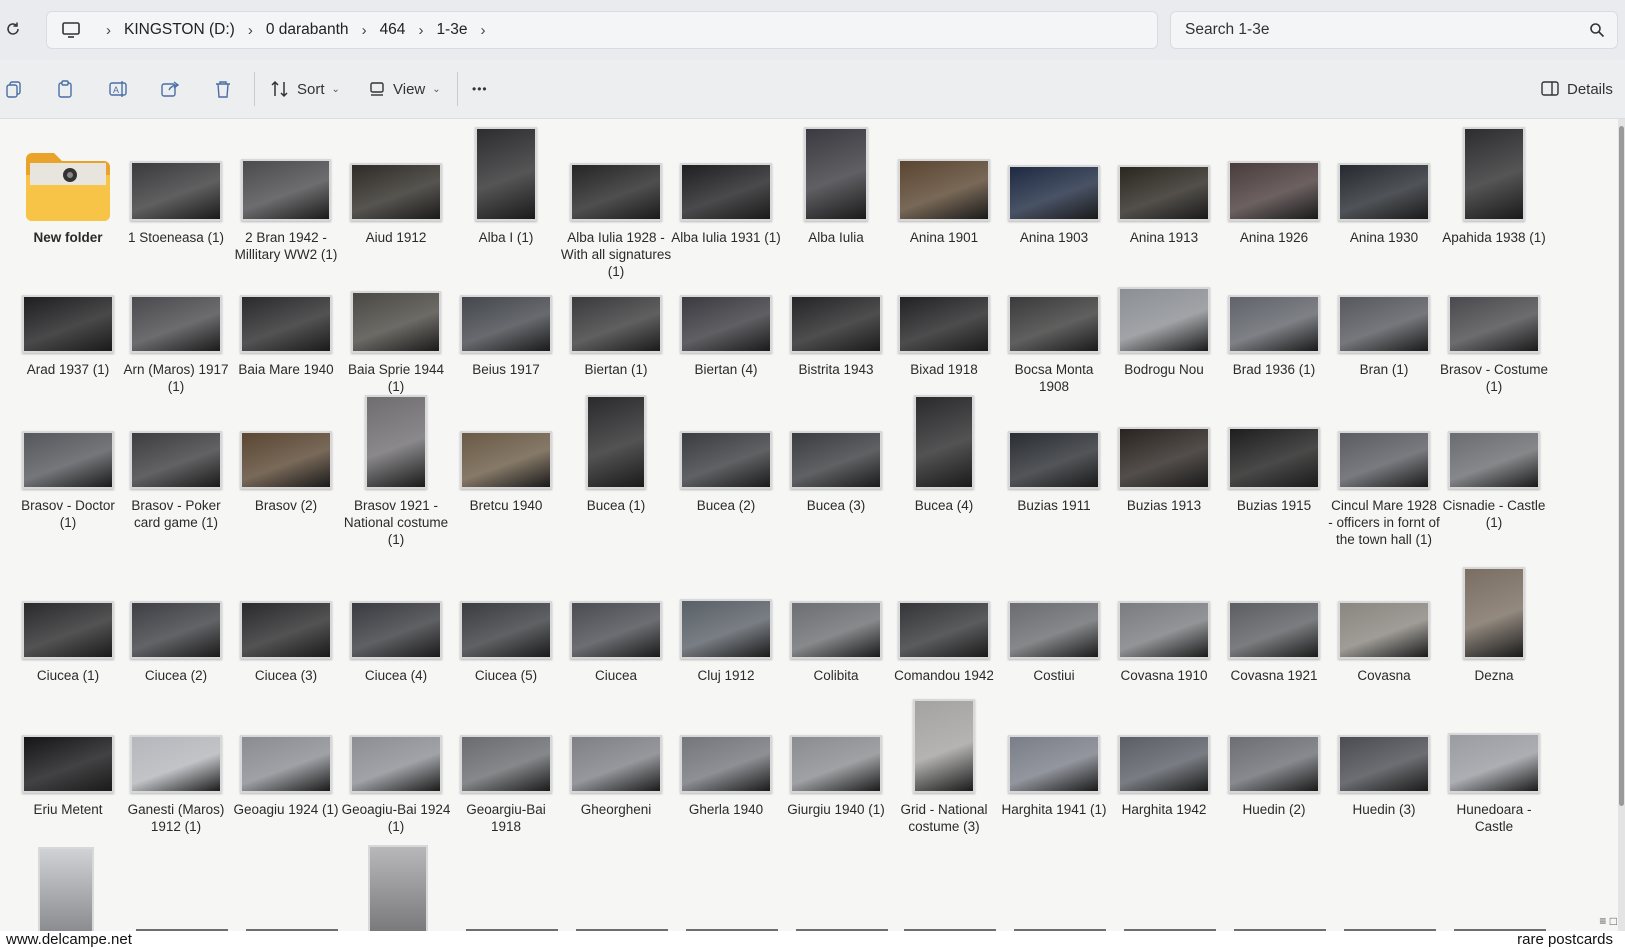 The height and width of the screenshot is (949, 1625). Describe the element at coordinates (480, 89) in the screenshot. I see `more-options-button: •••` at that location.